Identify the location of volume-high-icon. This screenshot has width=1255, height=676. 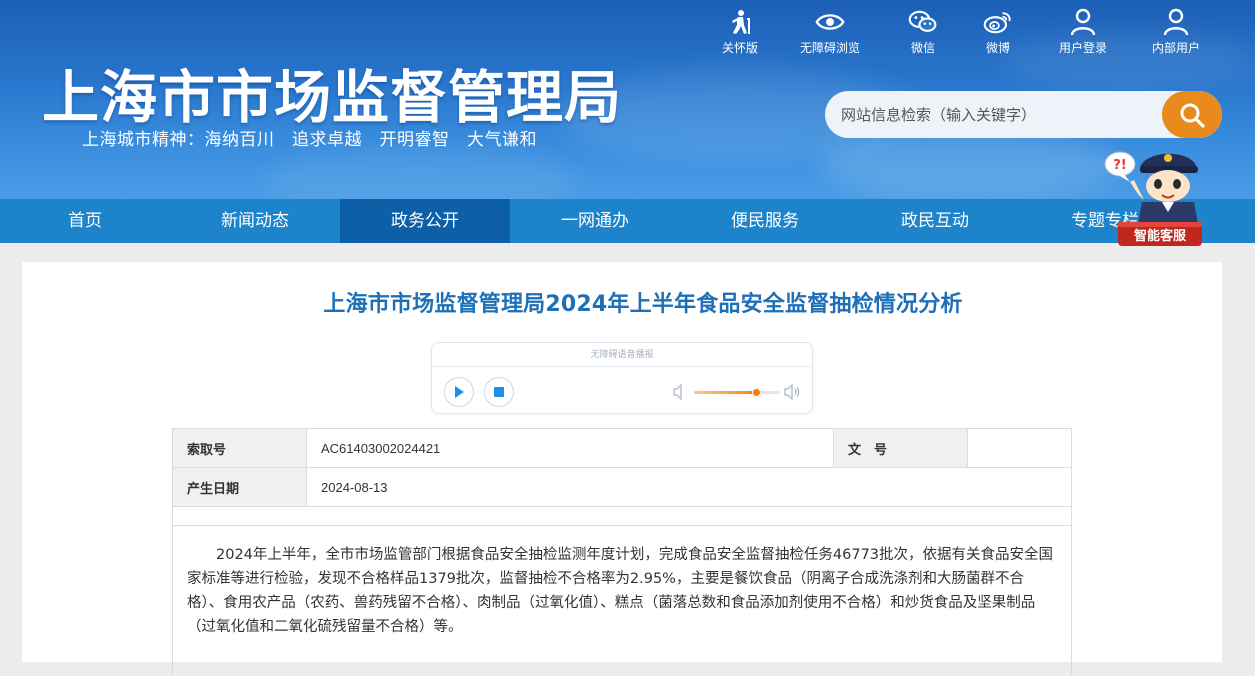
(793, 393).